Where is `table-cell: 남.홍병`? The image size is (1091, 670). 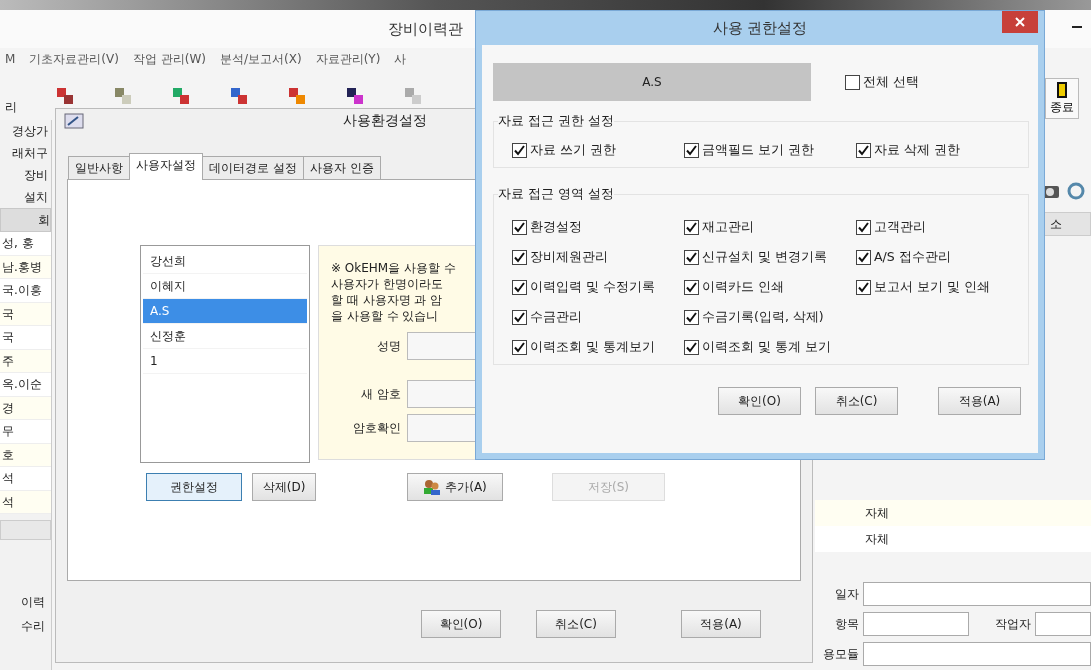 table-cell: 남.홍병 is located at coordinates (25, 267).